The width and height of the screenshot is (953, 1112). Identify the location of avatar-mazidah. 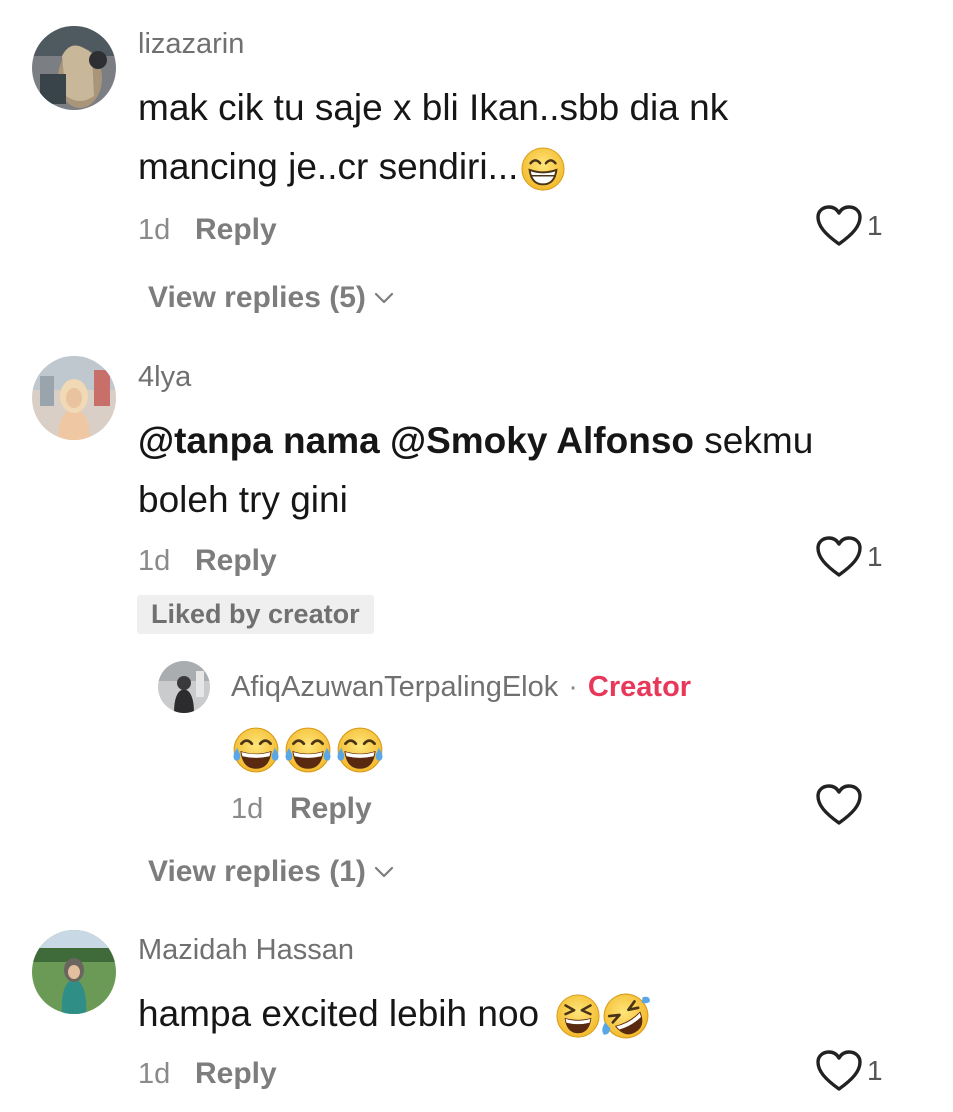
(74, 972).